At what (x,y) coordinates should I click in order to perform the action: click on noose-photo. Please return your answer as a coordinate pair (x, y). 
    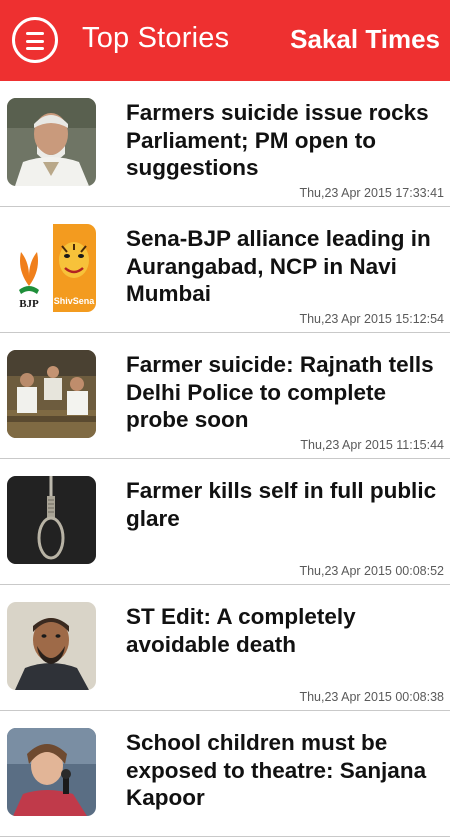
    Looking at the image, I should click on (51, 520).